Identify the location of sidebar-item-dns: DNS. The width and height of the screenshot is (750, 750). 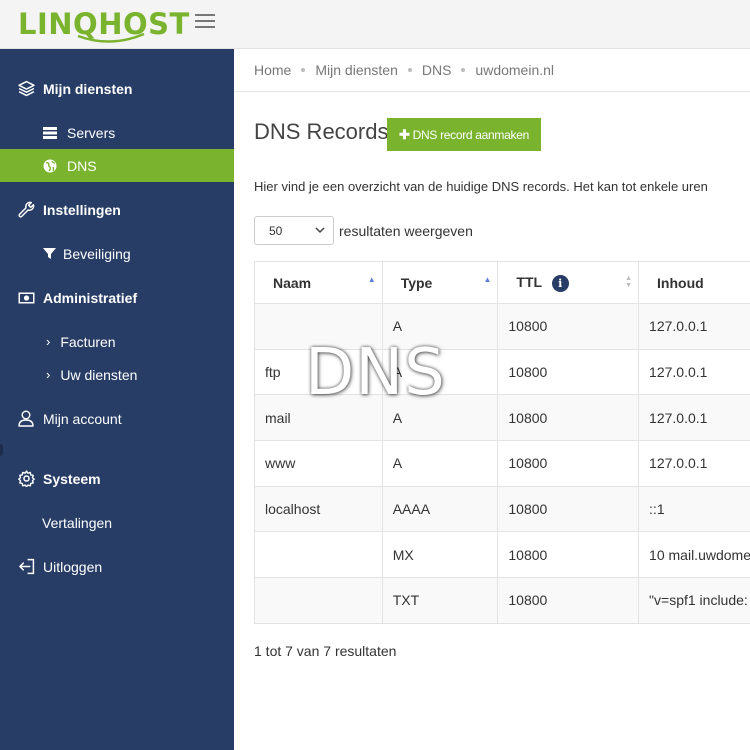
(117, 165).